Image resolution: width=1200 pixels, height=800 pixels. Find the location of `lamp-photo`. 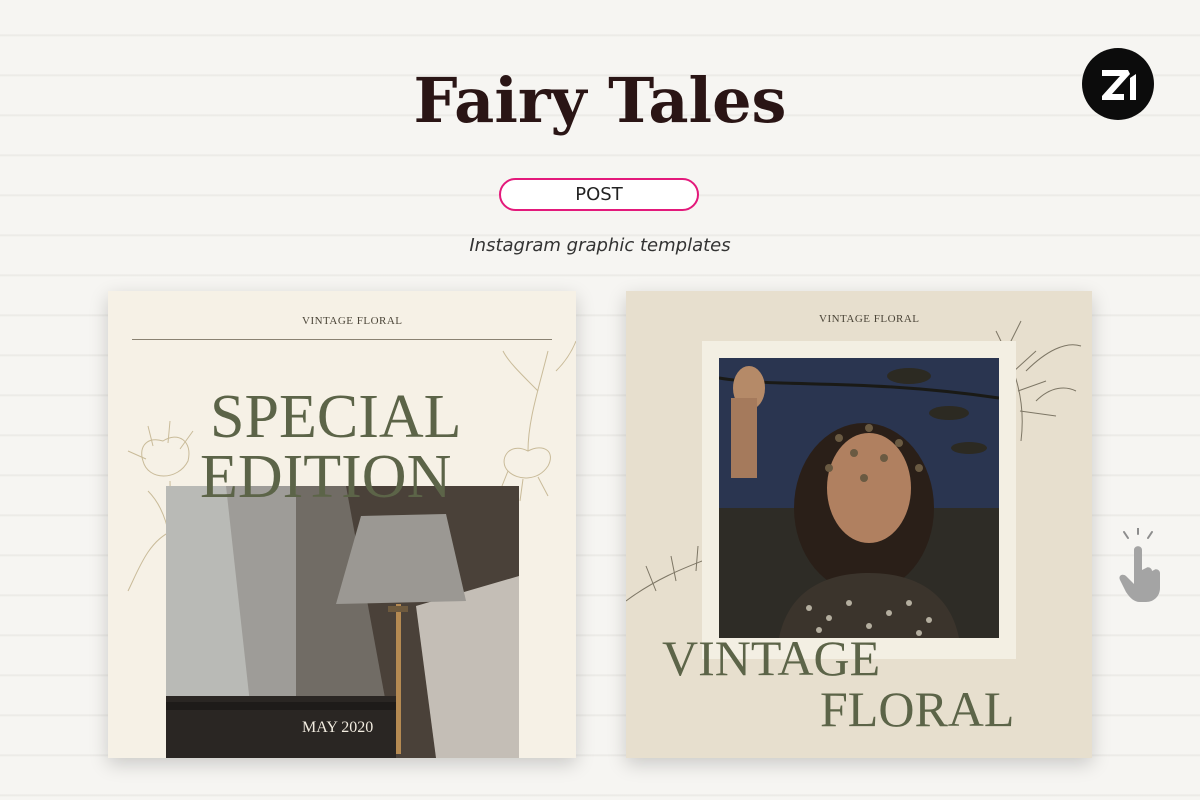

lamp-photo is located at coordinates (342, 622).